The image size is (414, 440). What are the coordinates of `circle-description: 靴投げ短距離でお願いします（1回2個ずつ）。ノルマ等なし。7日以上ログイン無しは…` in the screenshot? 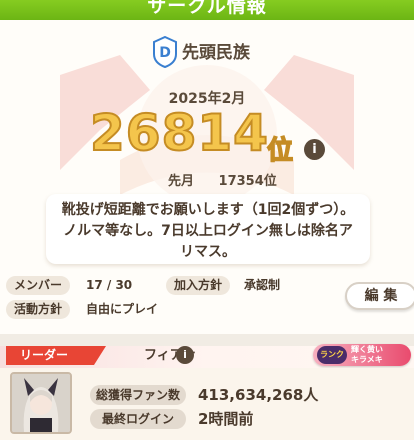 It's located at (208, 229).